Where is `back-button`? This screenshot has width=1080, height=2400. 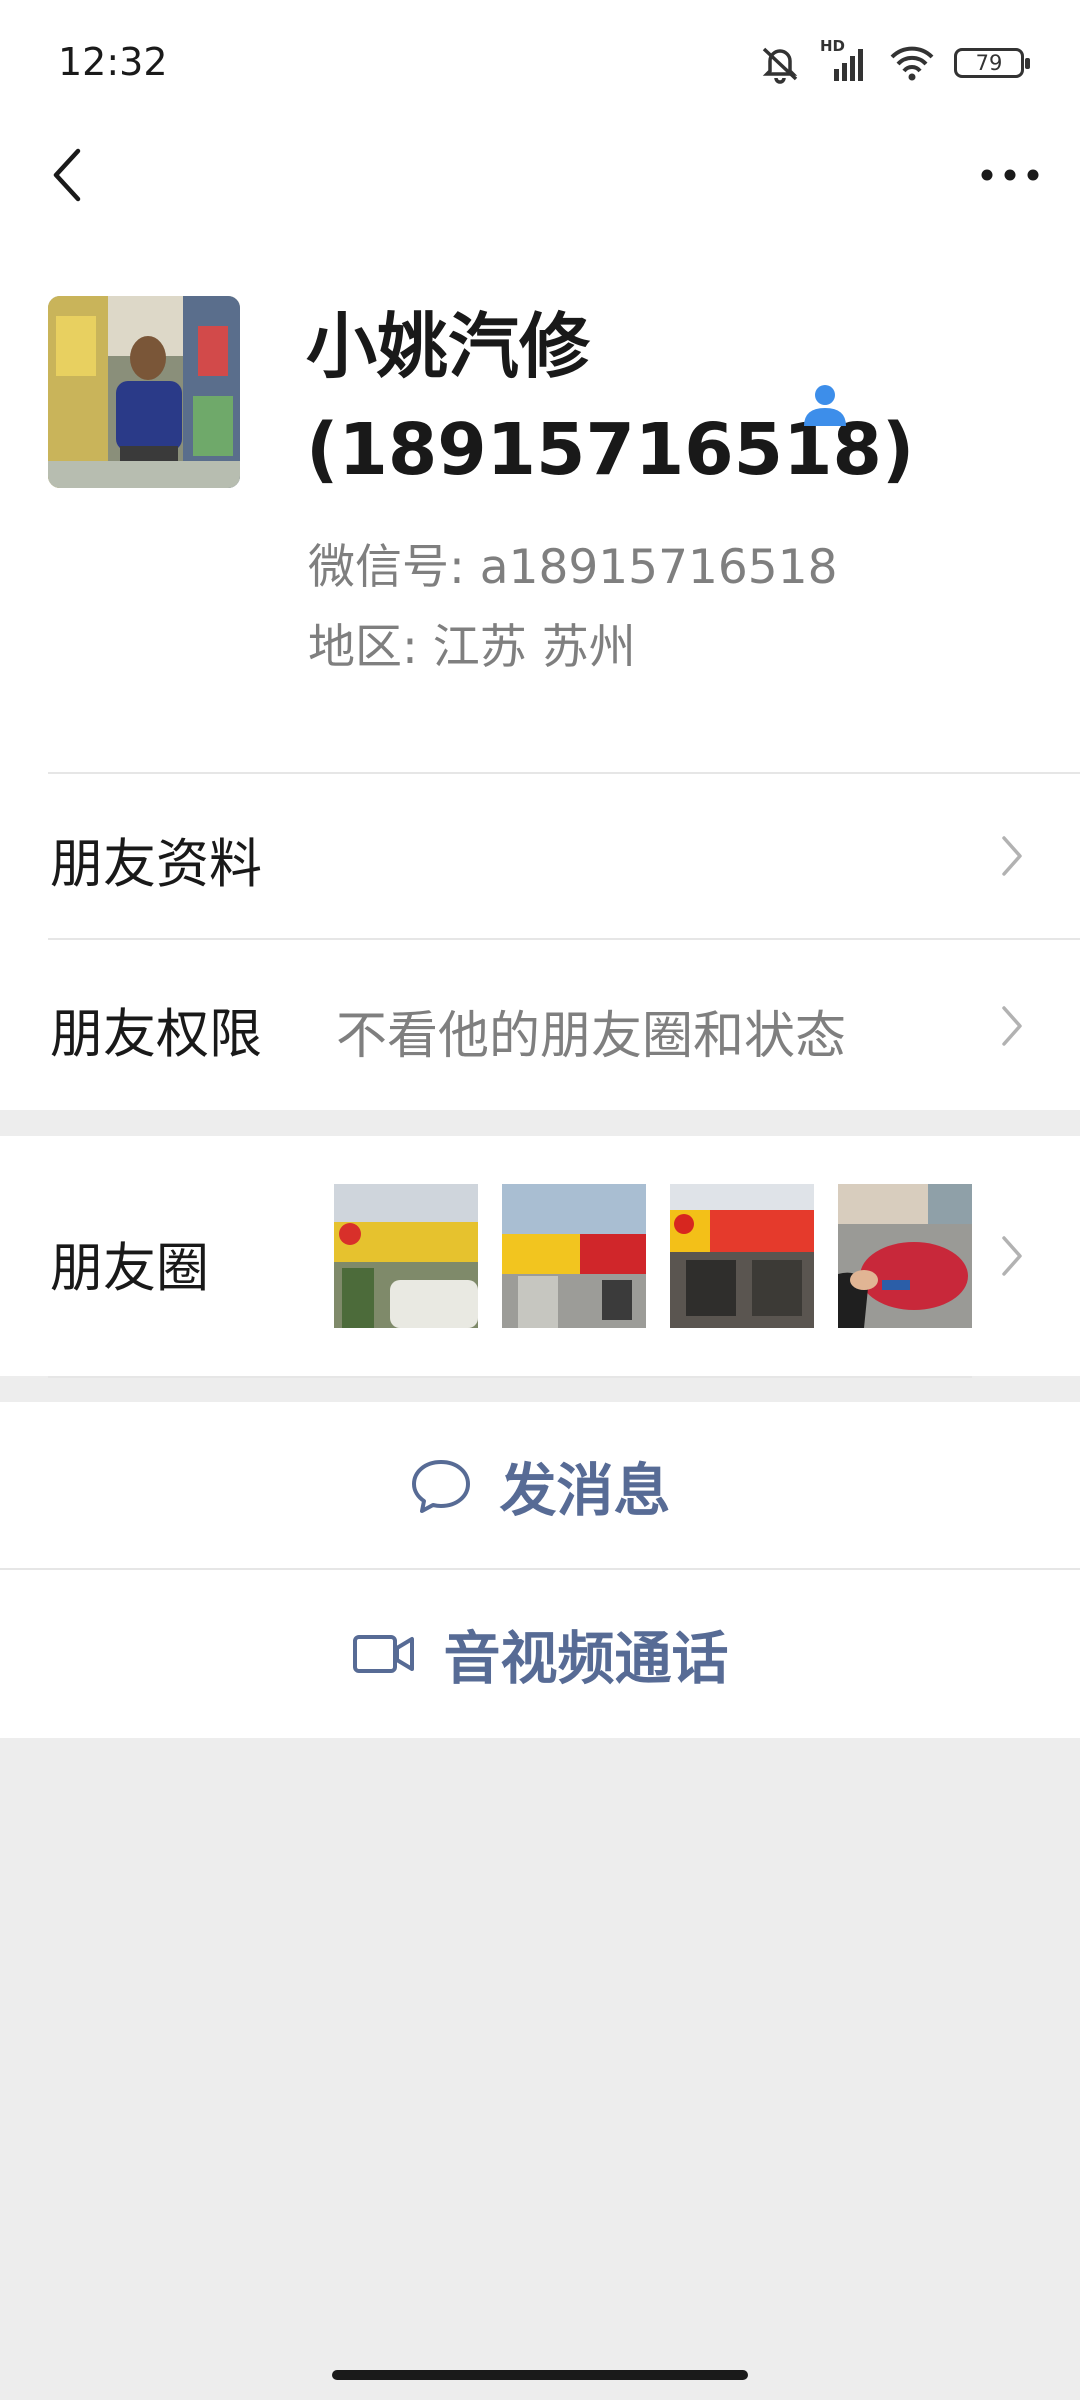
back-button is located at coordinates (68, 175).